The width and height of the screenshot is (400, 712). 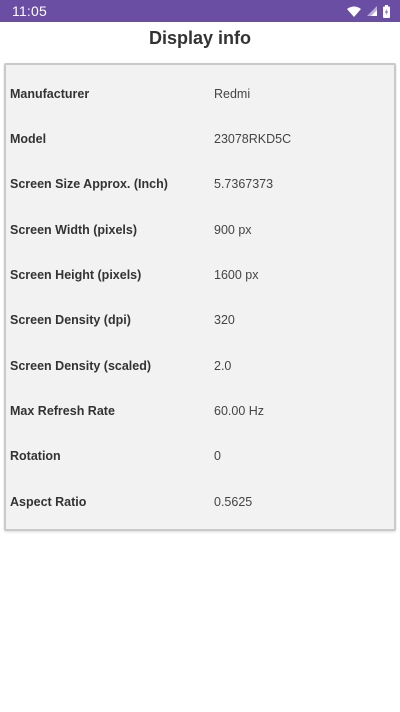 I want to click on status-icons, so click(x=368, y=11).